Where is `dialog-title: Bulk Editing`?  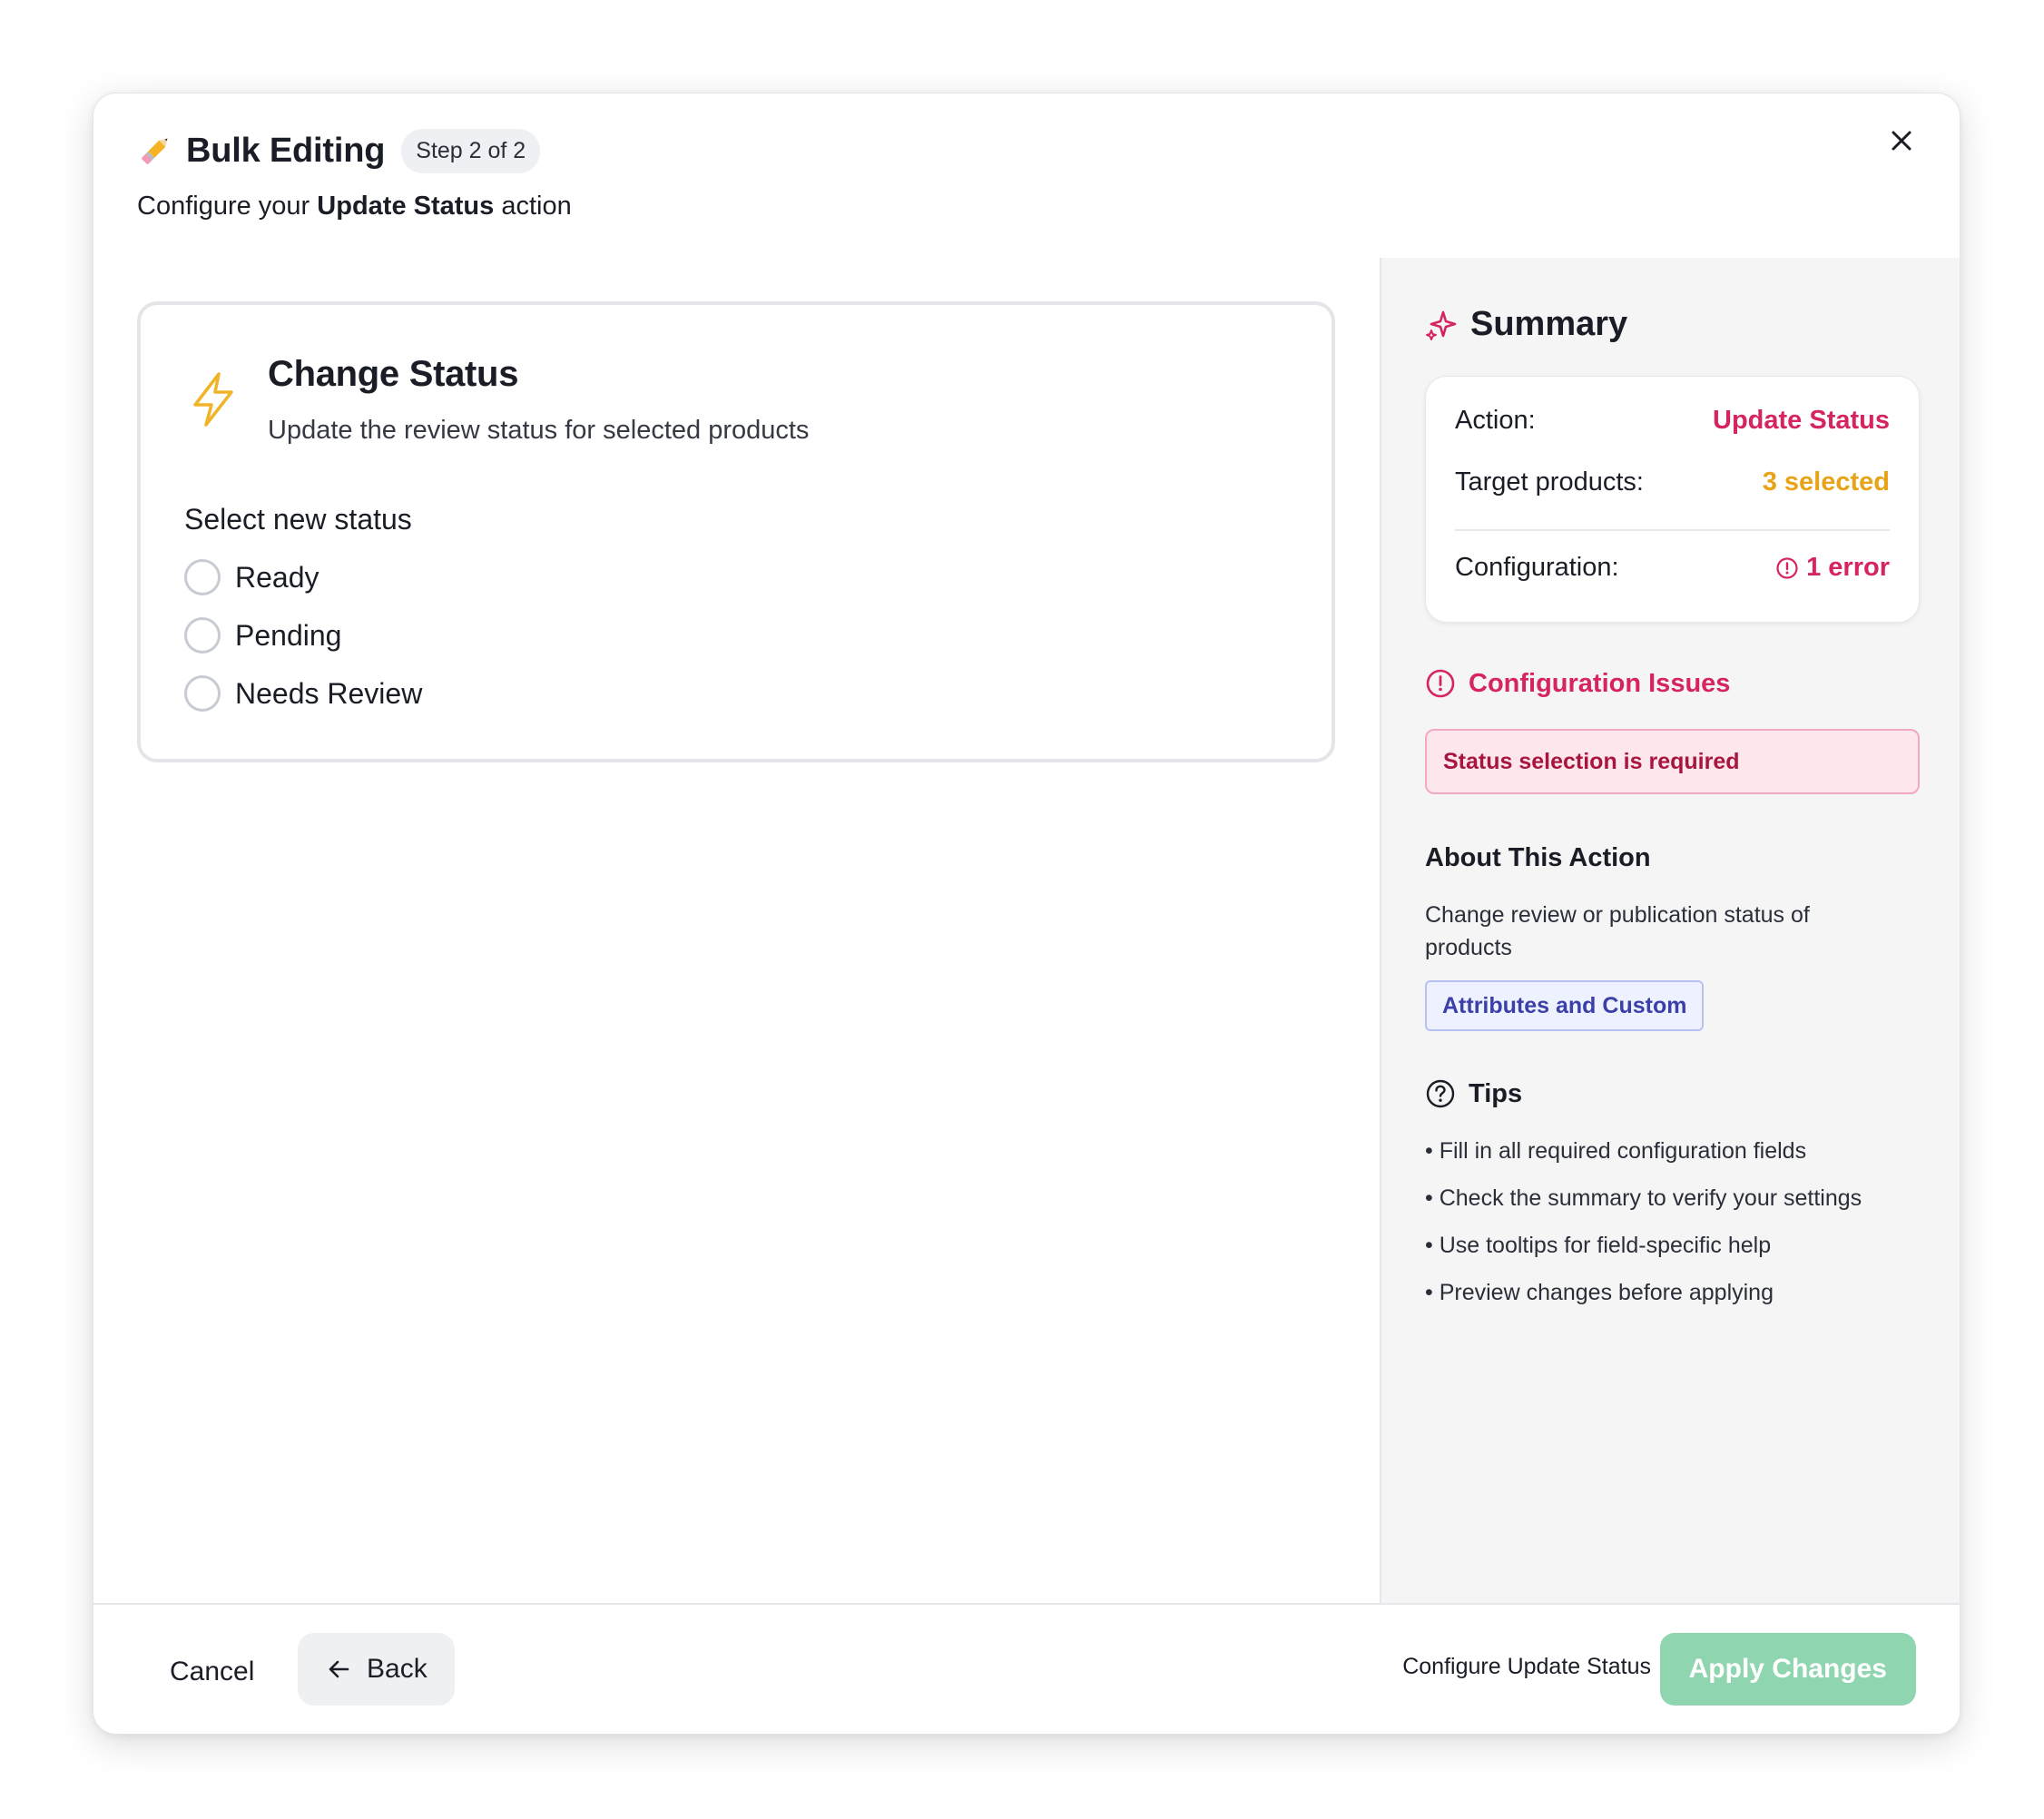
dialog-title: Bulk Editing is located at coordinates (286, 150).